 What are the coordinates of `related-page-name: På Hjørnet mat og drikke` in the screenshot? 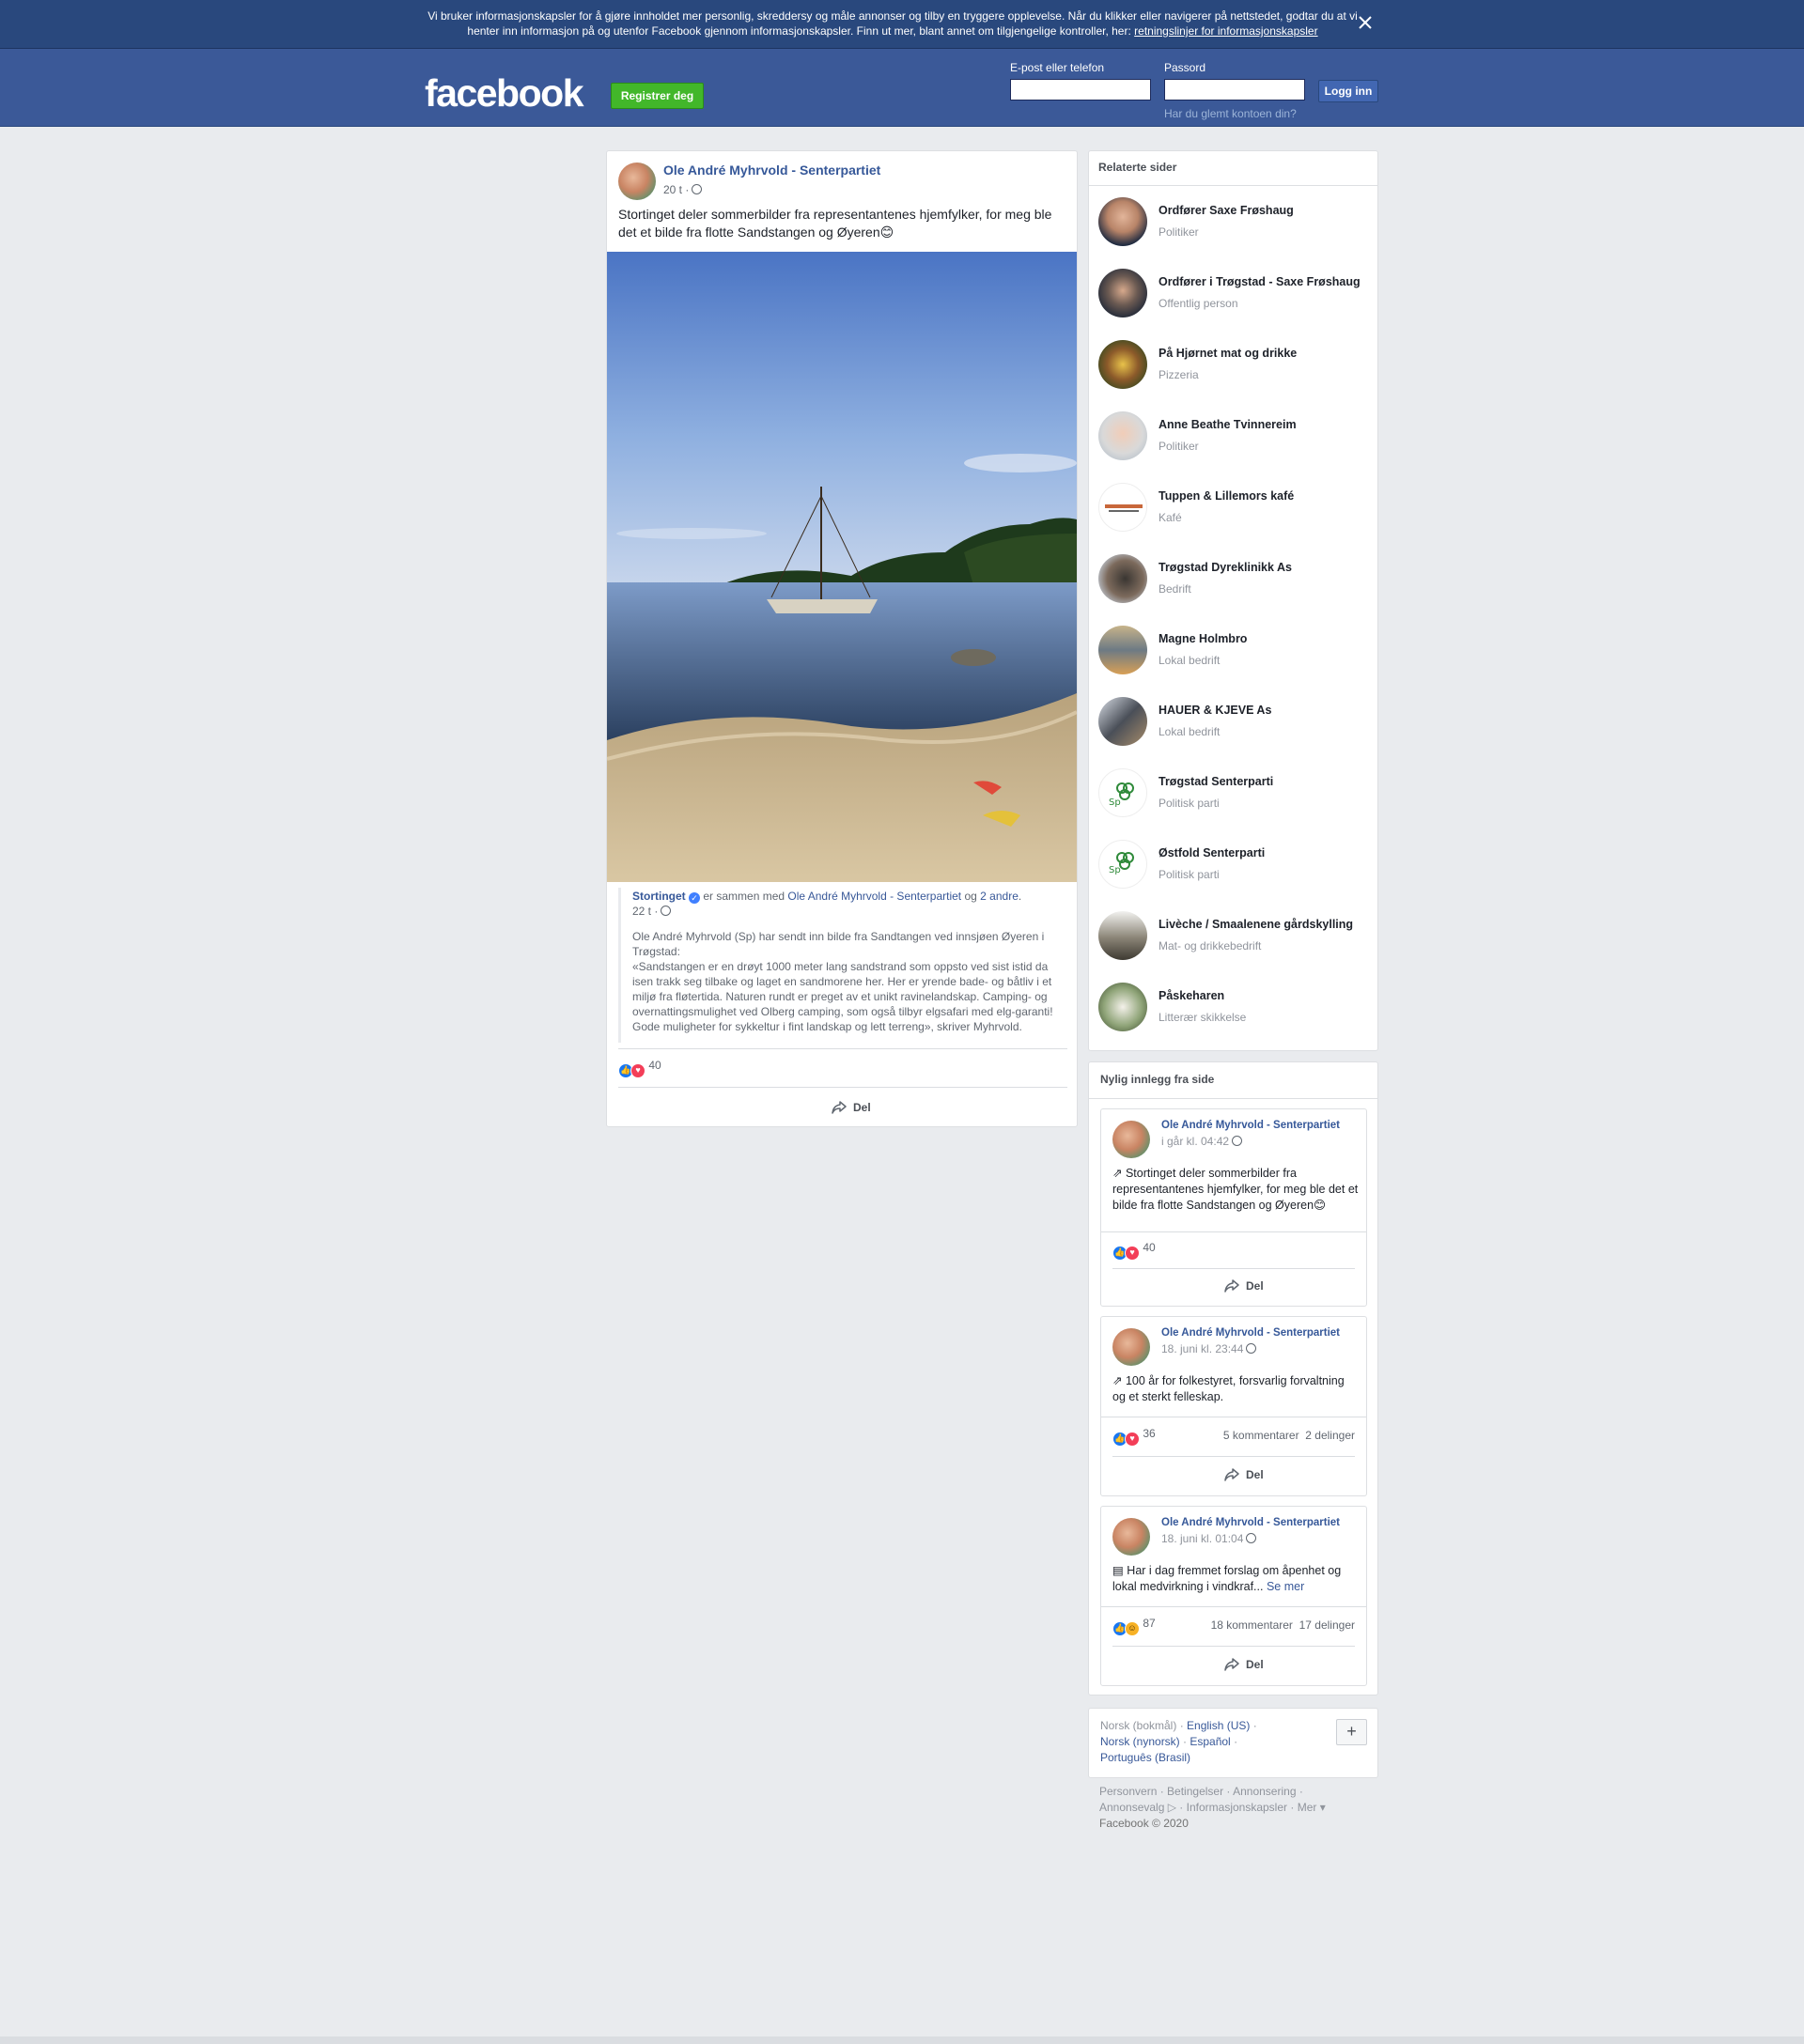 It's located at (1264, 353).